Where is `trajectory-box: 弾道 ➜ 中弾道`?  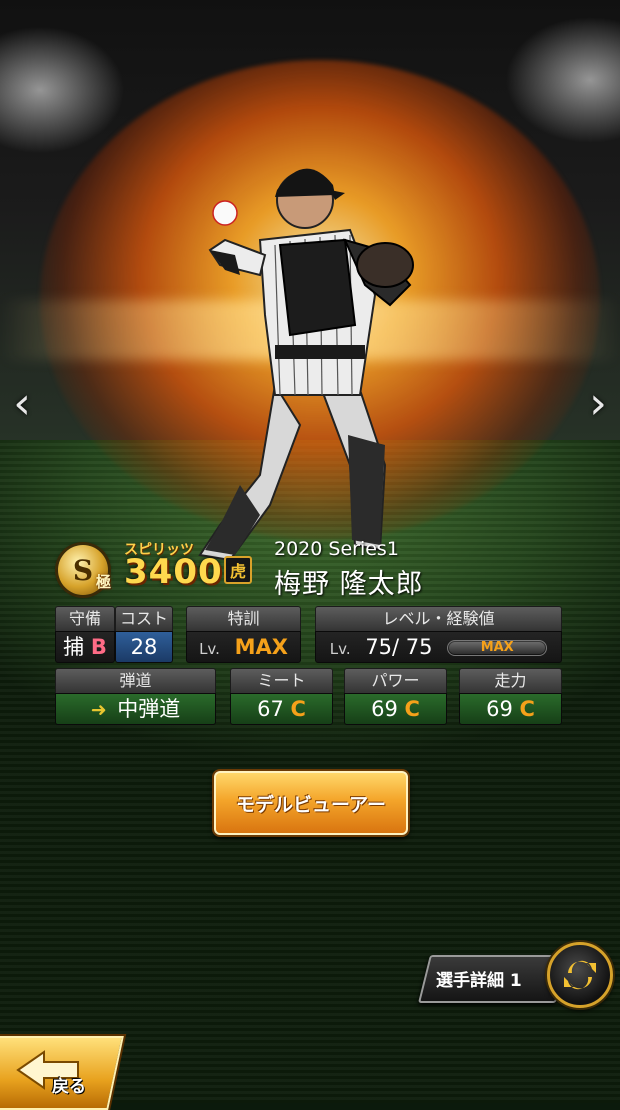 trajectory-box: 弾道 ➜ 中弾道 is located at coordinates (135, 696).